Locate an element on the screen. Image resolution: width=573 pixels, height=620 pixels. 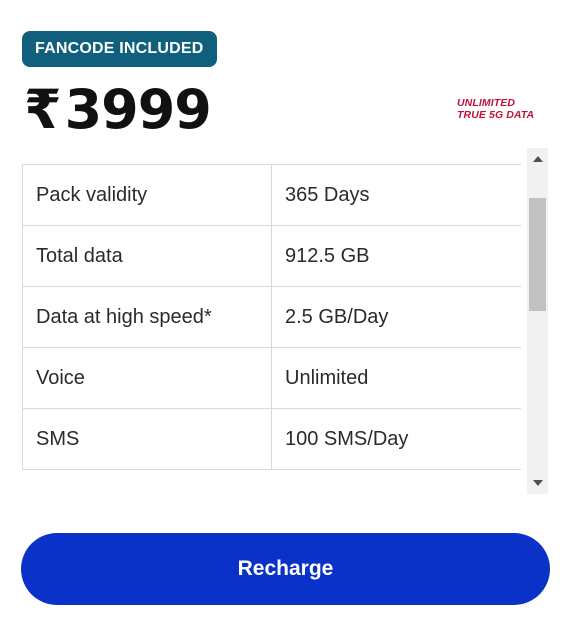
triangle-down-icon is located at coordinates (537, 483).